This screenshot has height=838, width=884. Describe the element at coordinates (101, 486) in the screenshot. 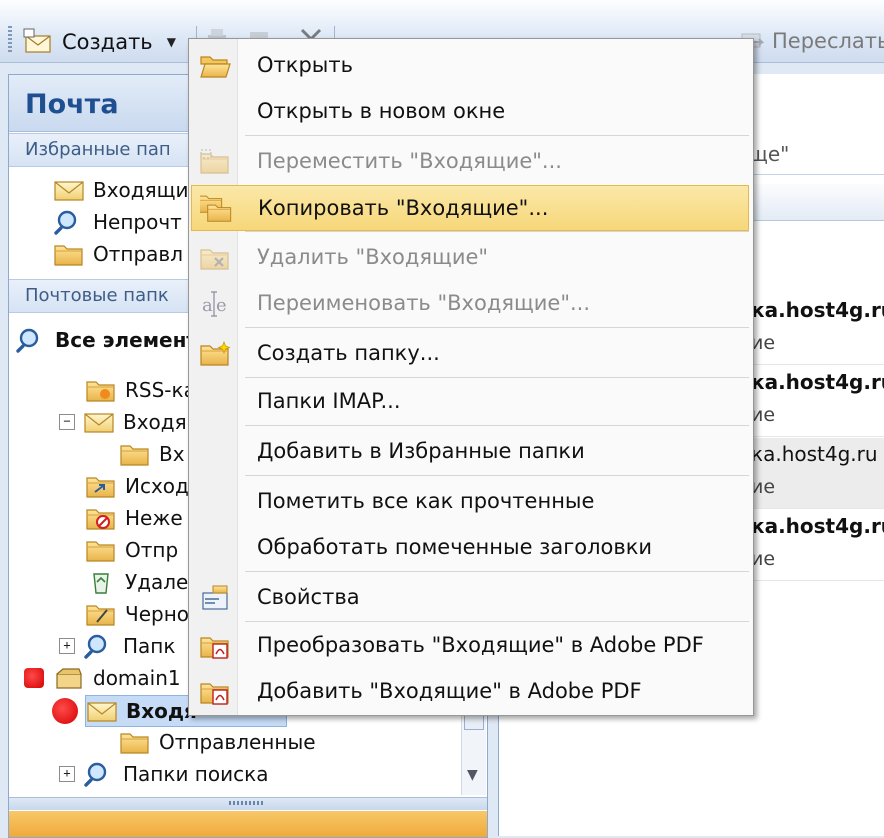

I see `outbox-icon` at that location.